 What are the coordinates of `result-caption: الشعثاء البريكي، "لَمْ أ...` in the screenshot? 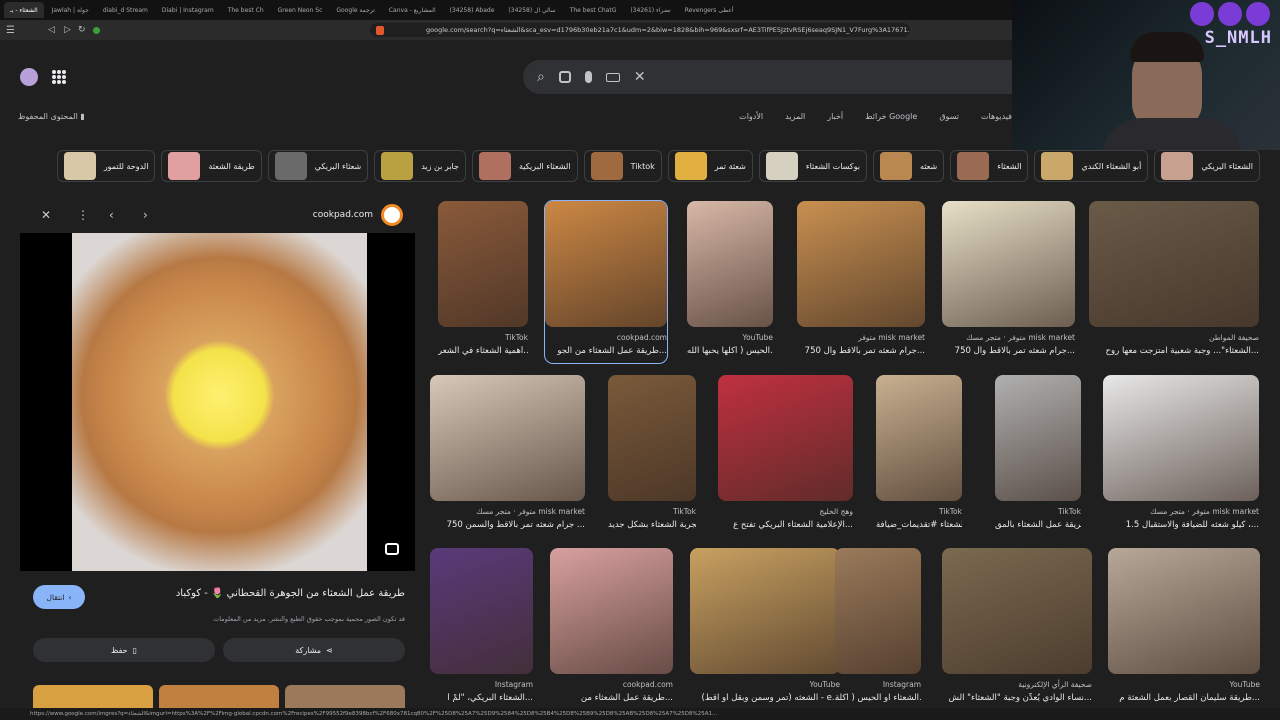 It's located at (490, 698).